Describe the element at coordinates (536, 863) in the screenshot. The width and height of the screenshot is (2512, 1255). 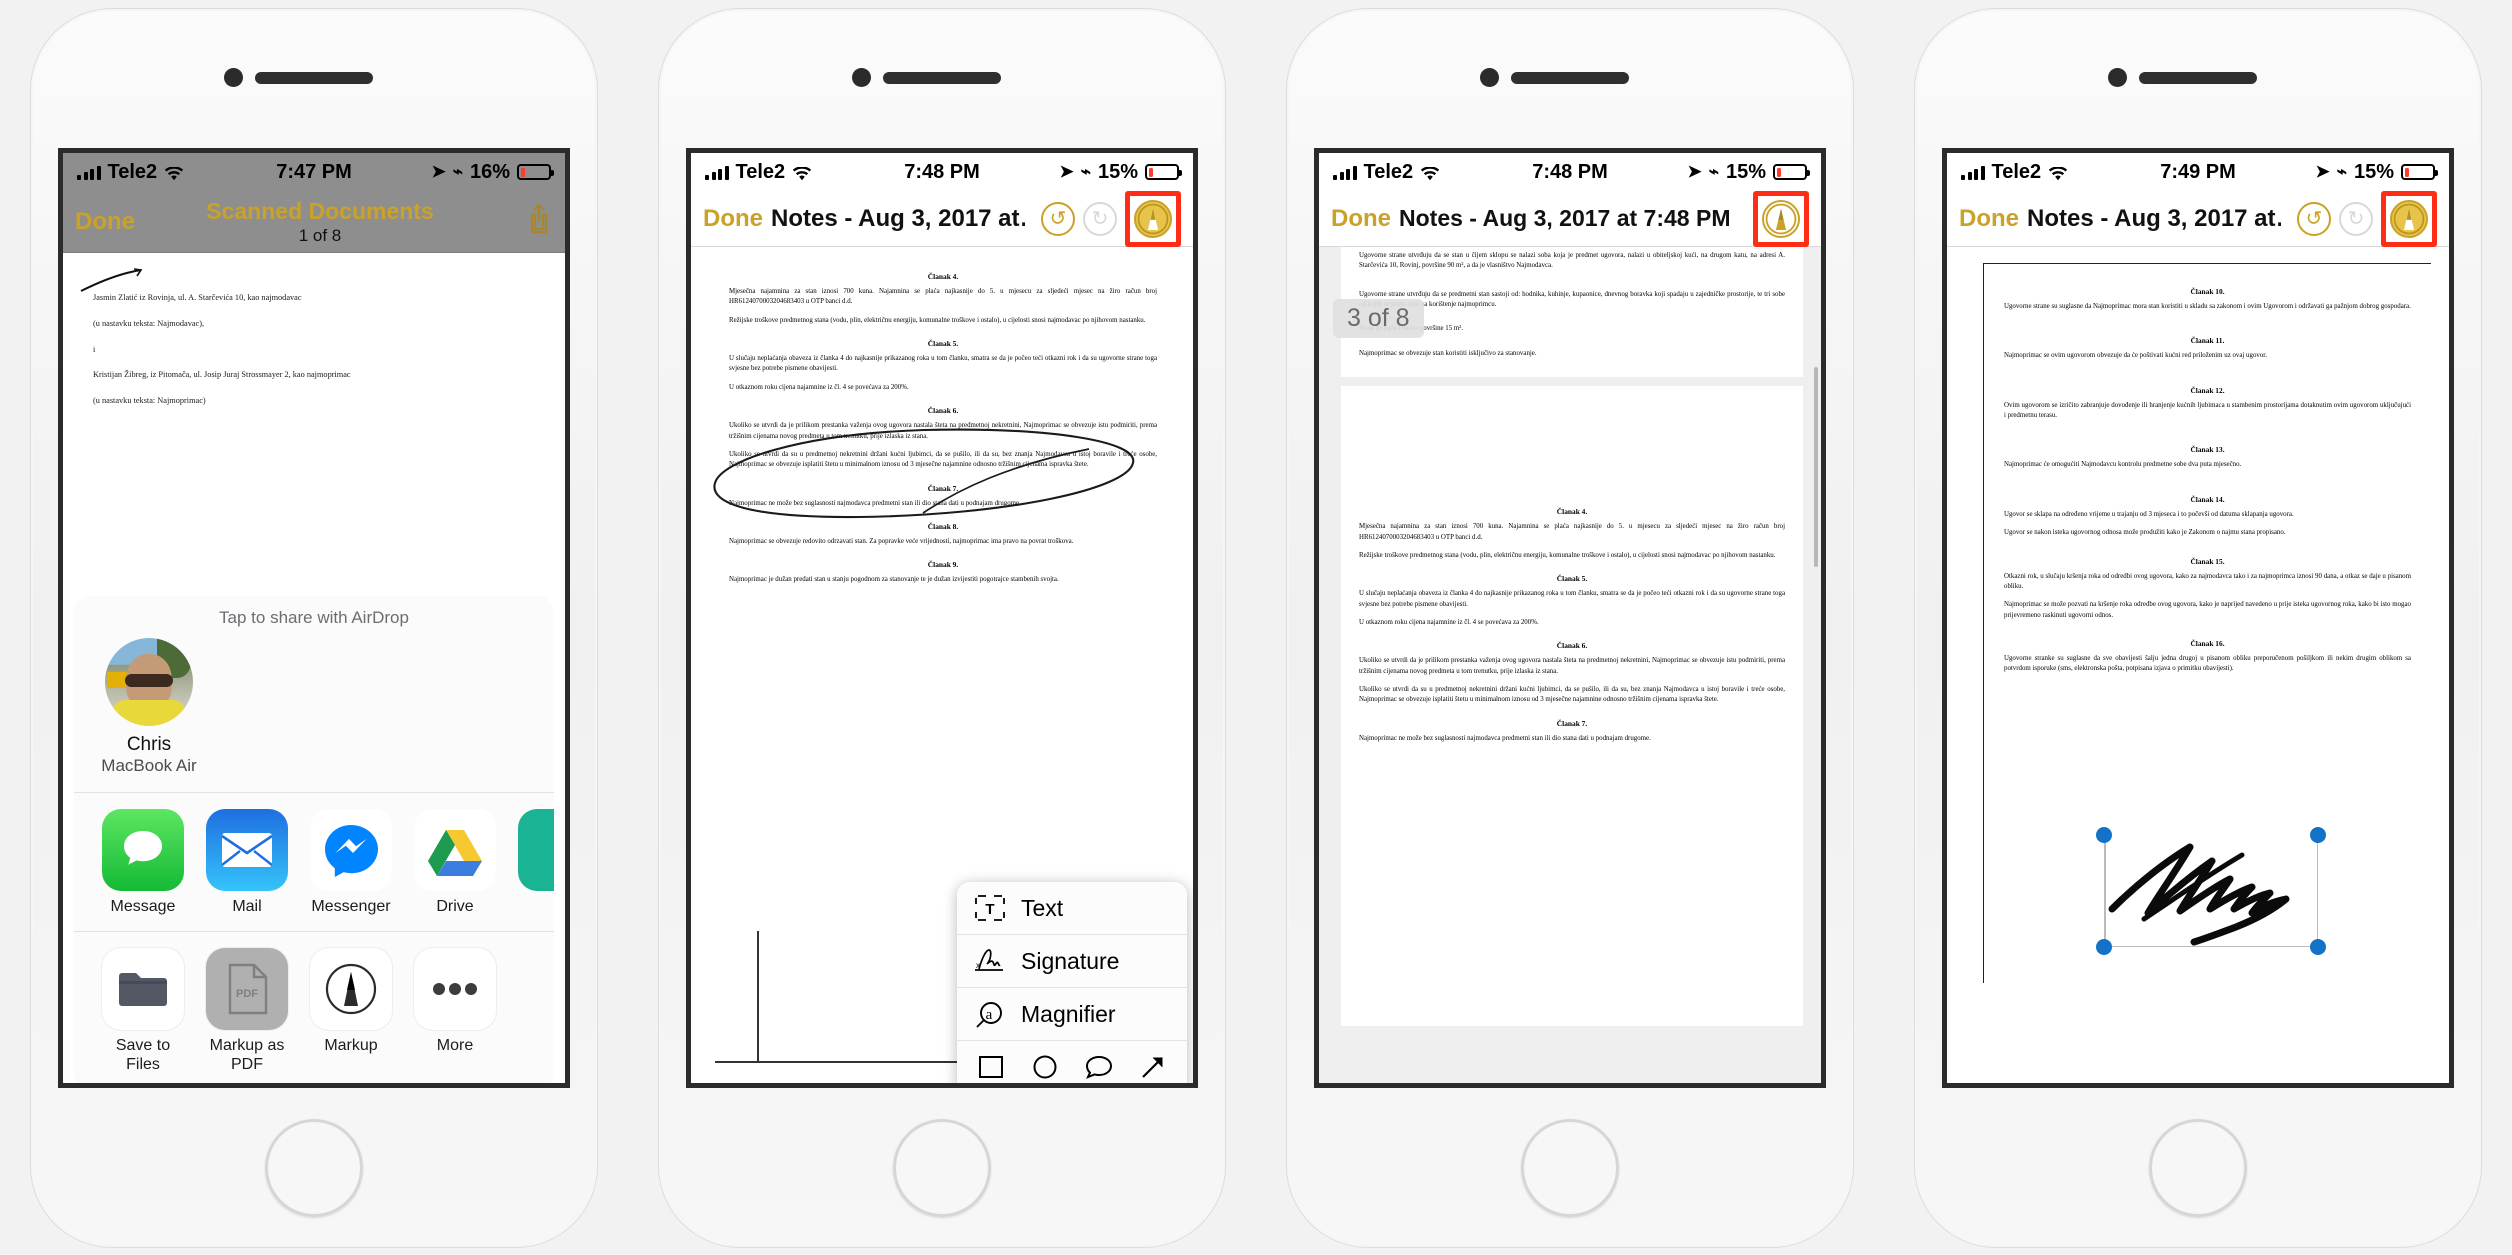
I see `share-app-partial` at that location.